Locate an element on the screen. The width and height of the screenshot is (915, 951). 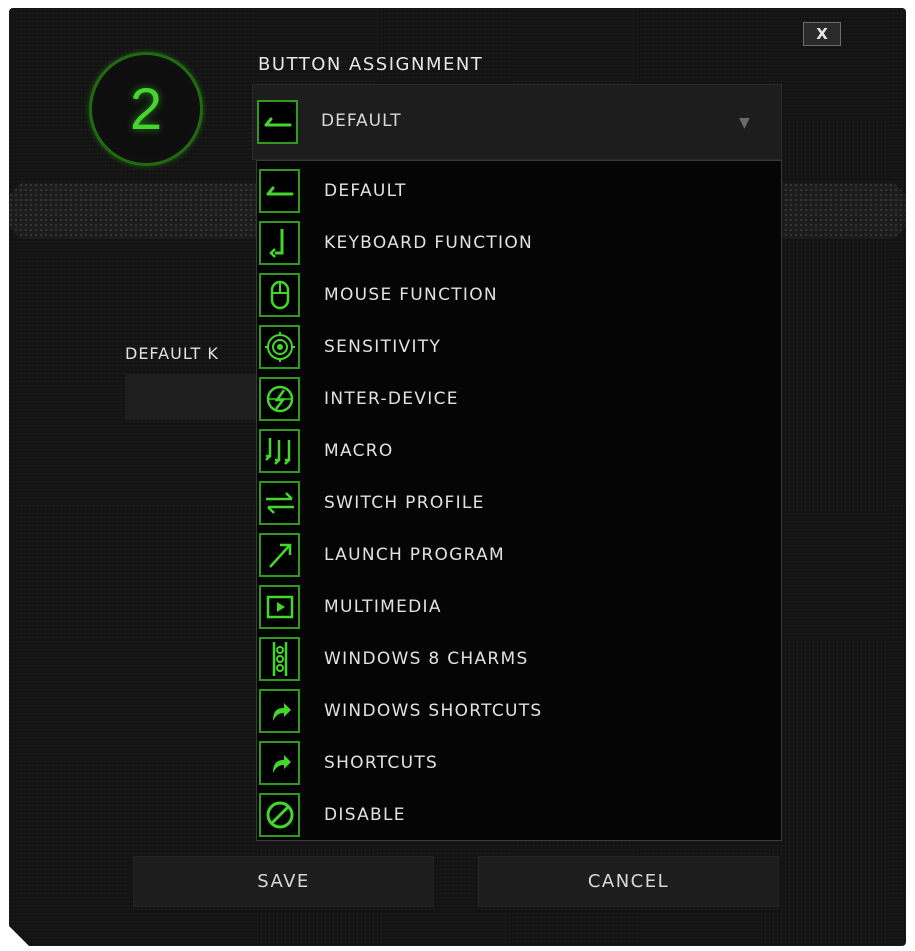
option-label: LAUNCH PROGRAM is located at coordinates (414, 555).